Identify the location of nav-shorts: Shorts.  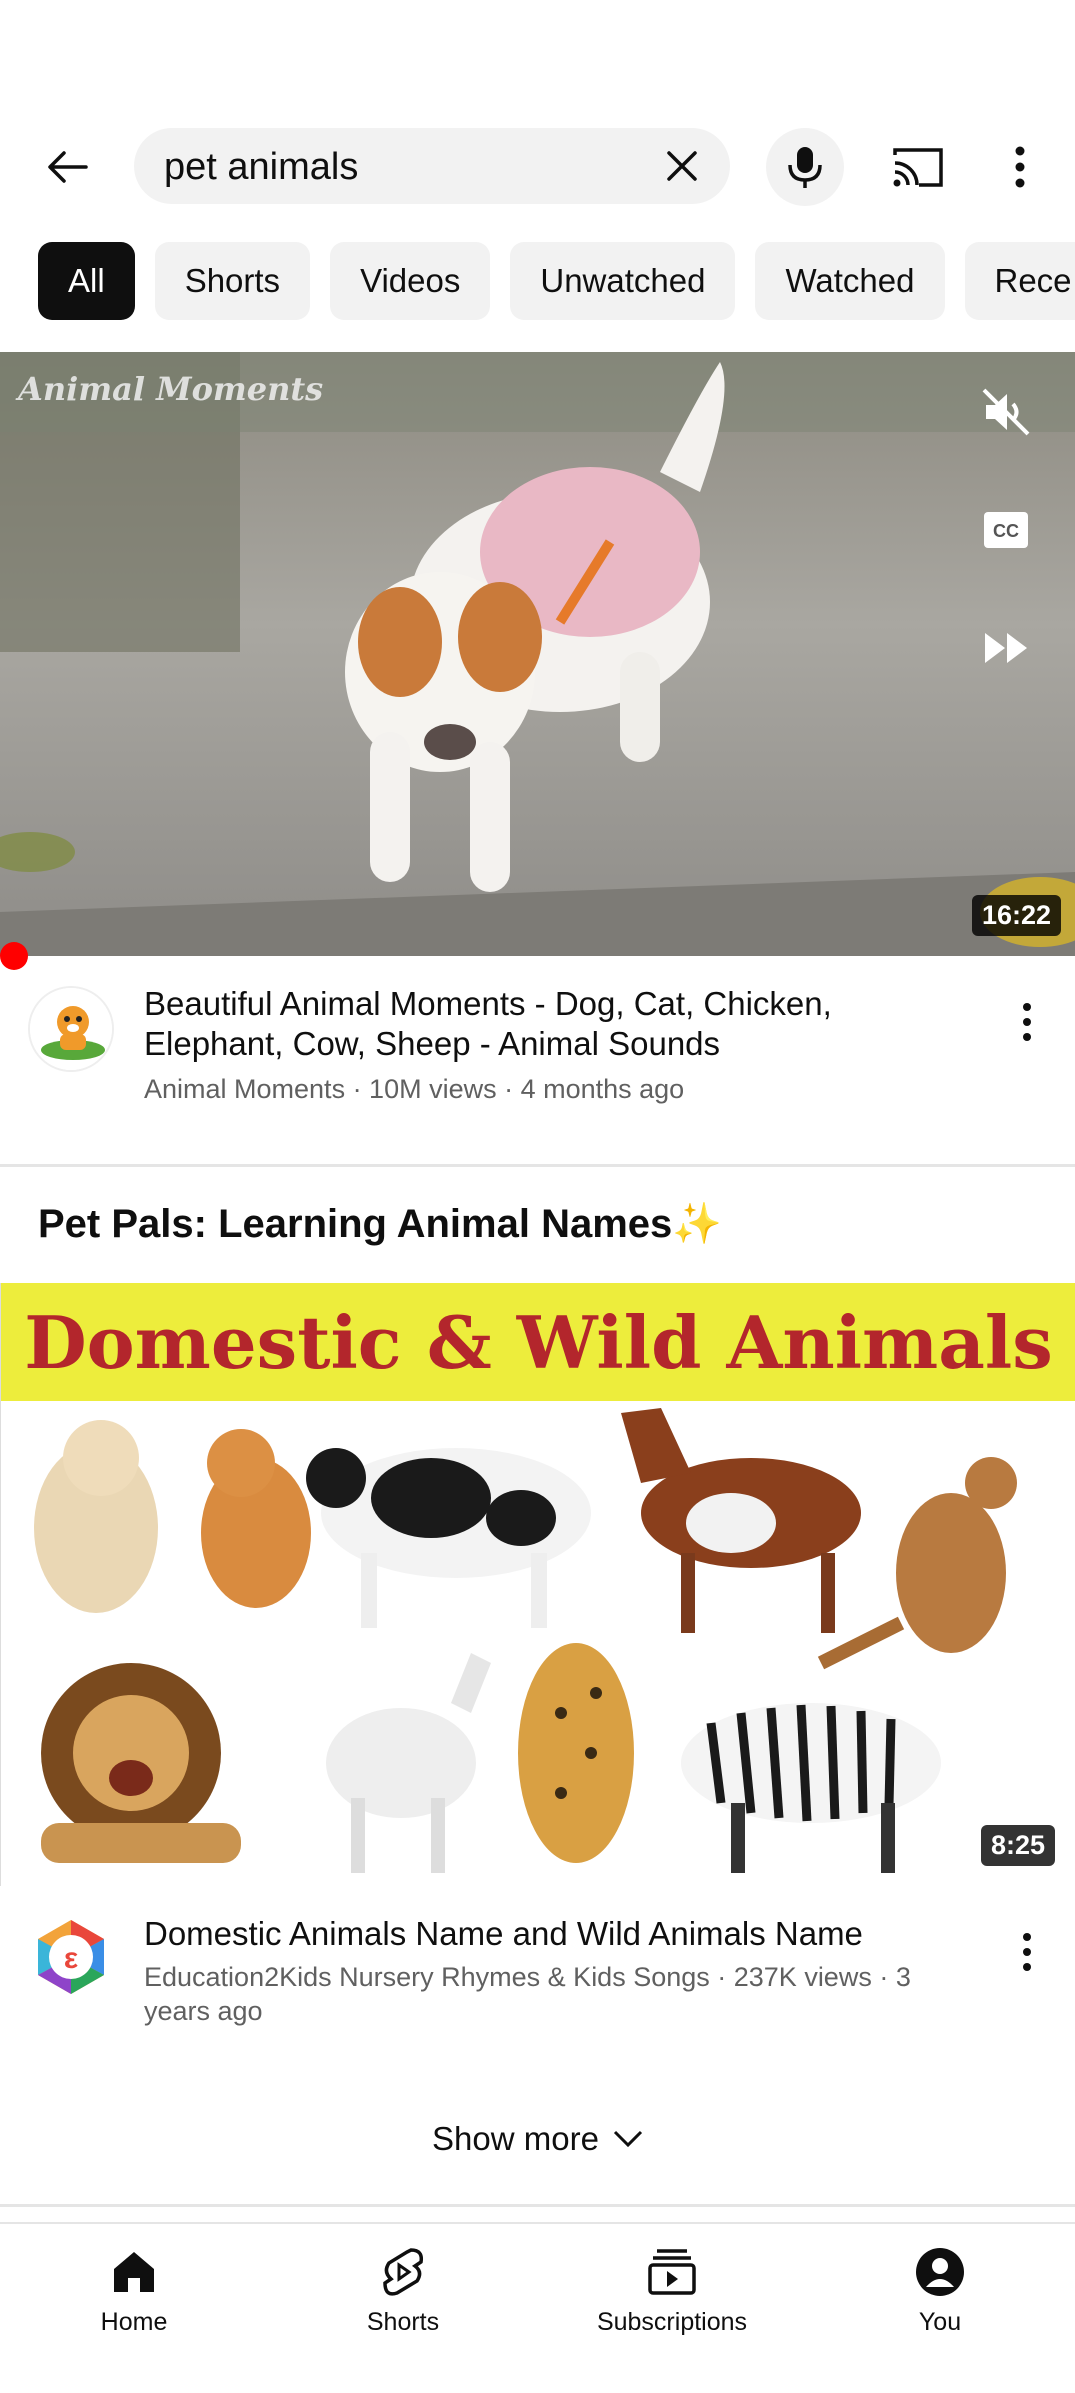
(403, 2289).